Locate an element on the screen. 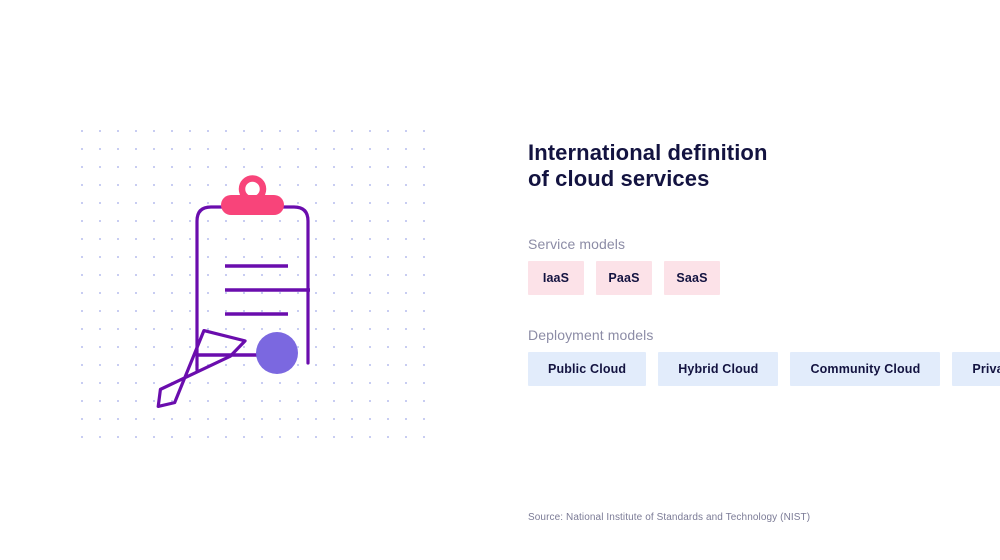 The width and height of the screenshot is (1000, 560). chip-public-cloud: Public Cloud is located at coordinates (587, 369).